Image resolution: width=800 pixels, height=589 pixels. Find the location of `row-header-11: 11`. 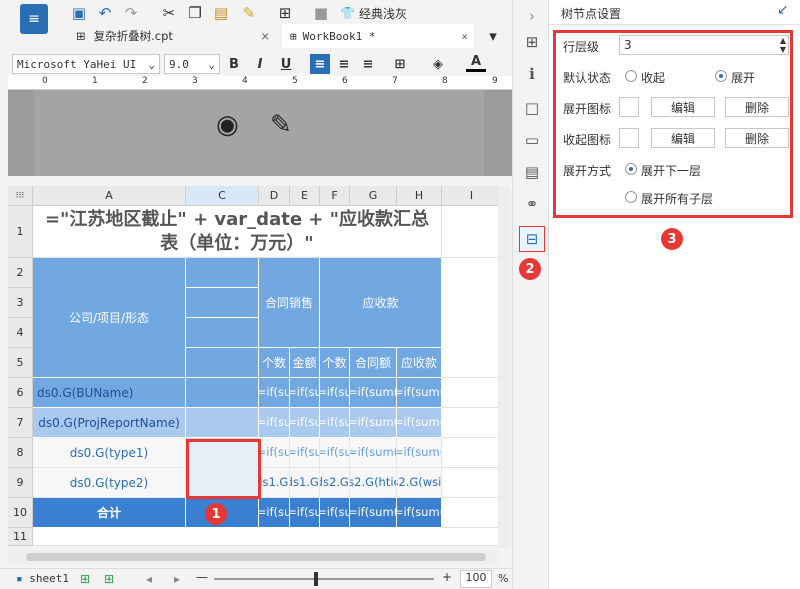

row-header-11: 11 is located at coordinates (20, 537).